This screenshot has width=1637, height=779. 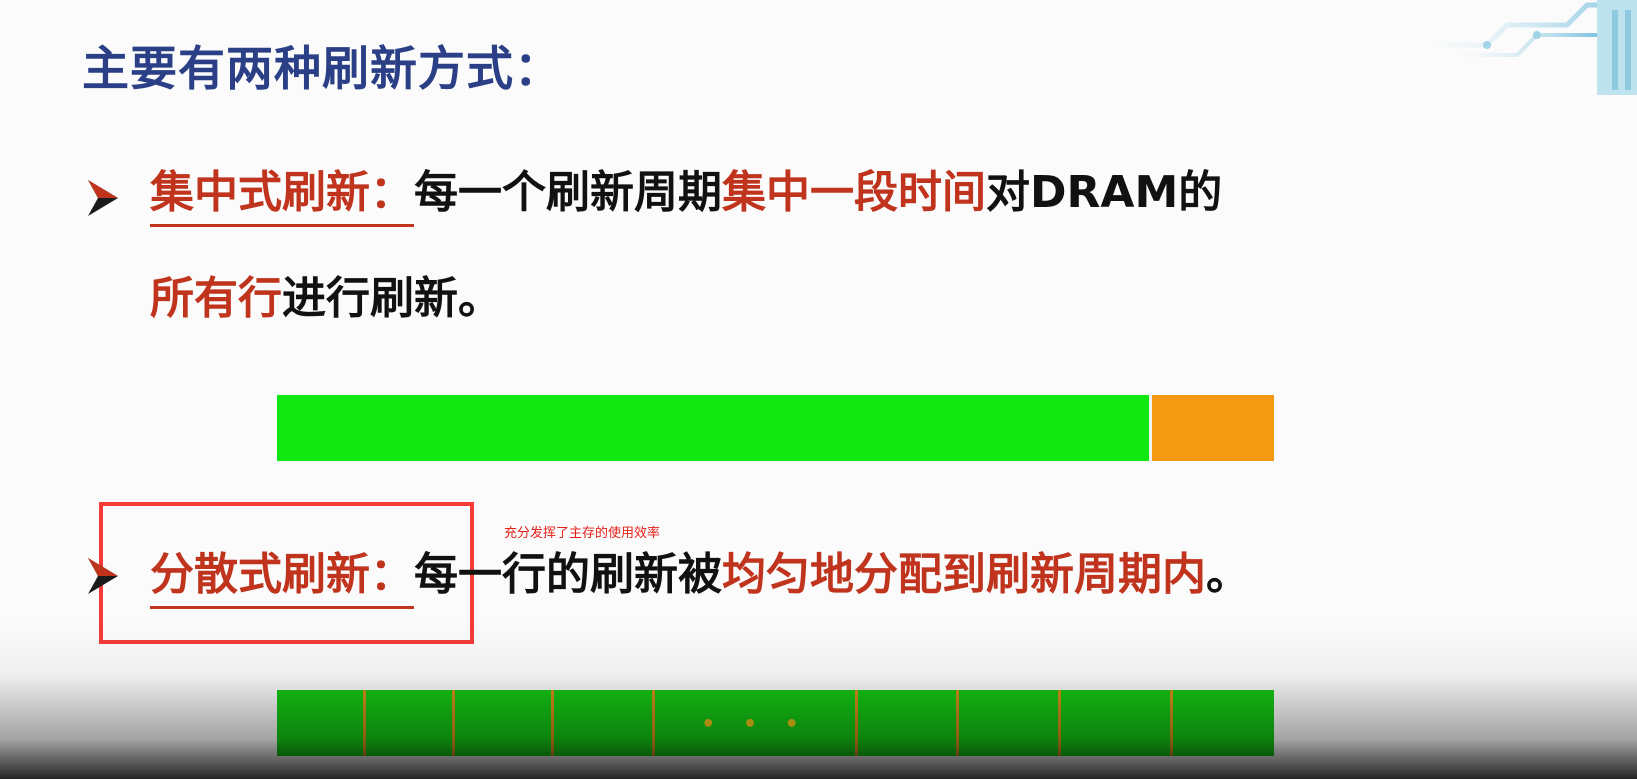 What do you see at coordinates (1532, 47) in the screenshot?
I see `circuit-decoration-icon` at bounding box center [1532, 47].